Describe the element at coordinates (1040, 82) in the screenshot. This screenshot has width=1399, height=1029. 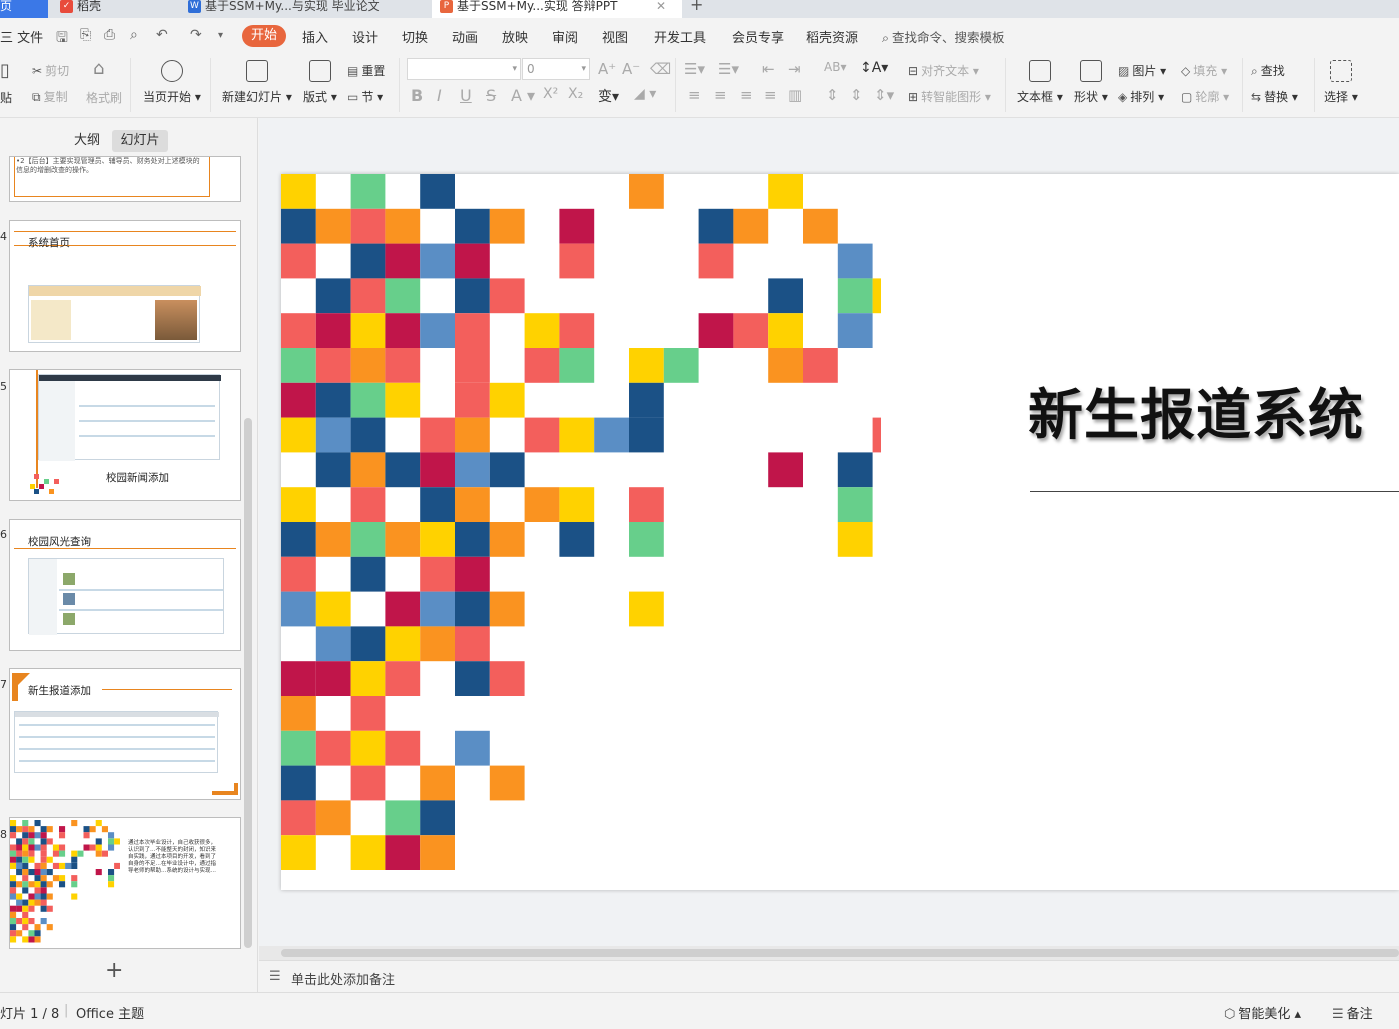
I see `textbox-button: 文本框 ▾` at that location.